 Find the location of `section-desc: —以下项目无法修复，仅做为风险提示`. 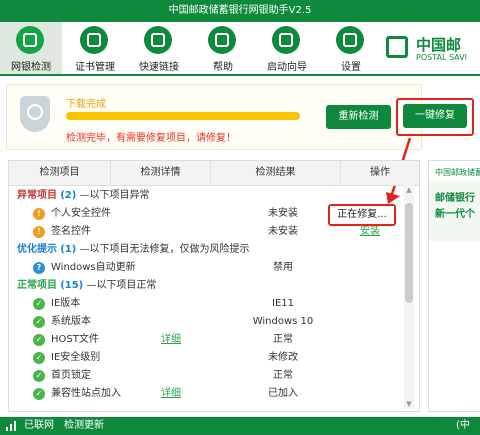

section-desc: —以下项目无法修复，仅做为风险提示 is located at coordinates (164, 249).